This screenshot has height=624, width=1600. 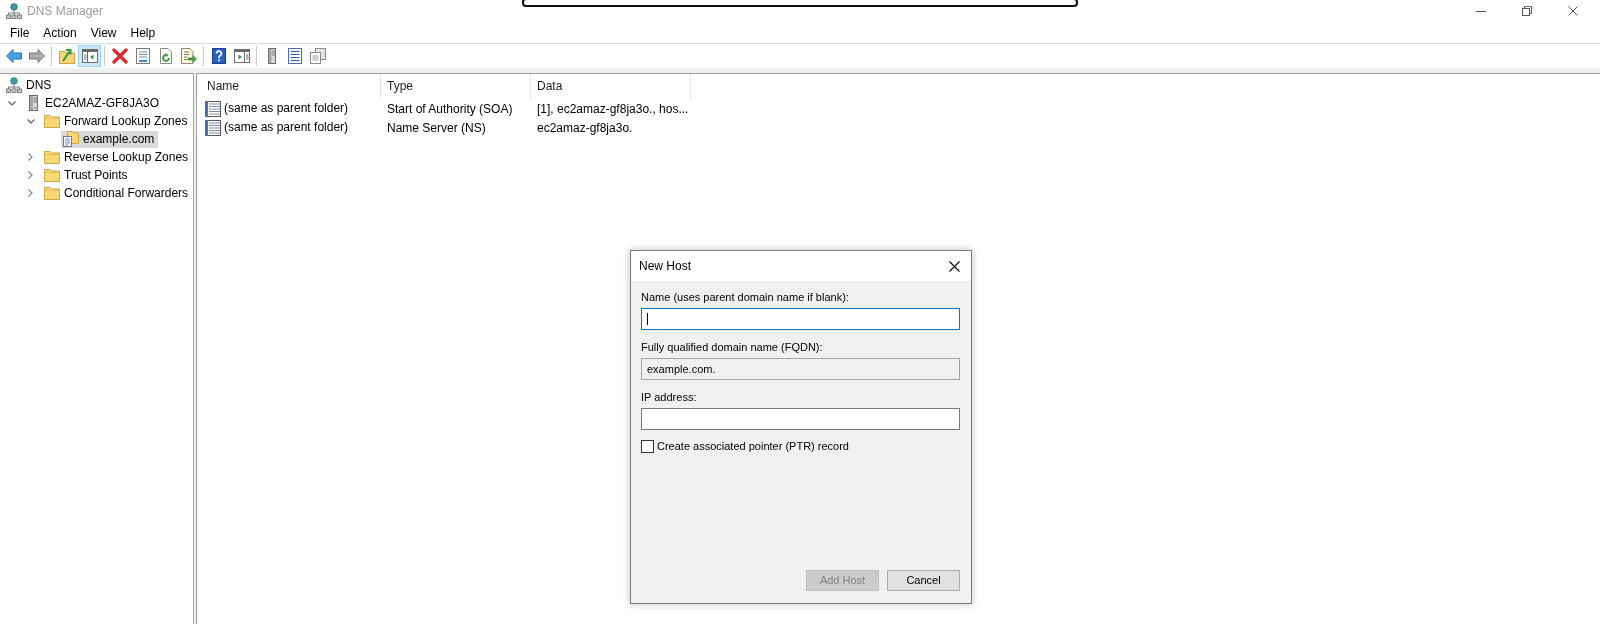 What do you see at coordinates (165, 56) in the screenshot?
I see `refresh-icon` at bounding box center [165, 56].